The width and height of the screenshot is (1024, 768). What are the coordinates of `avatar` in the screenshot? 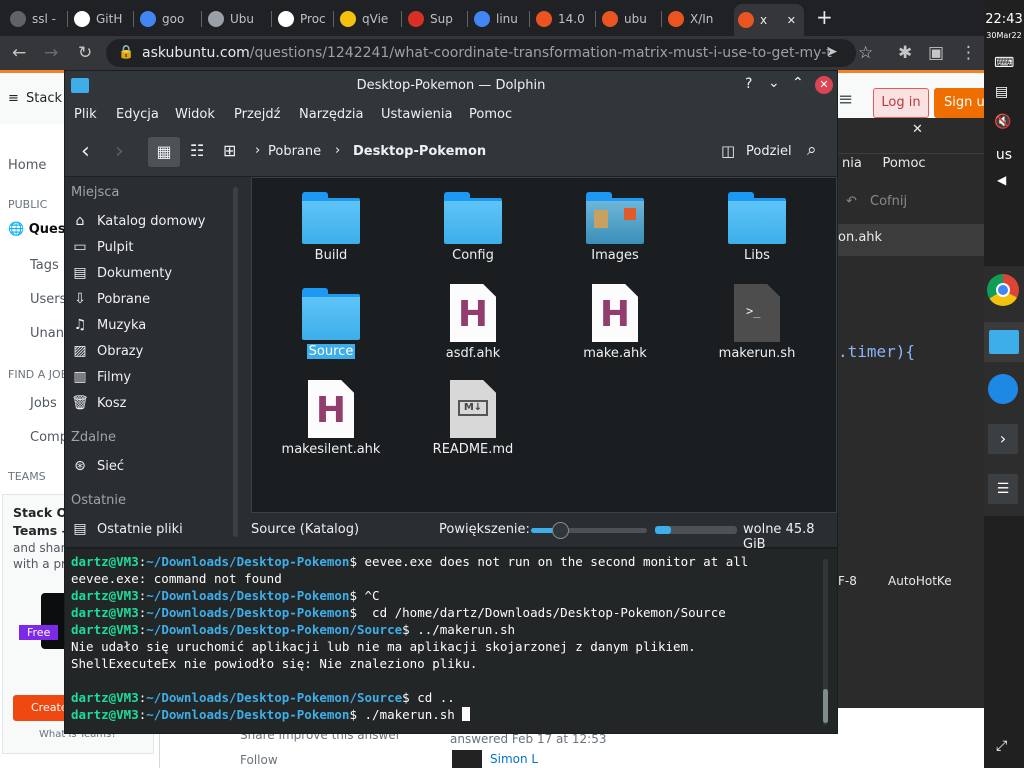 It's located at (467, 759).